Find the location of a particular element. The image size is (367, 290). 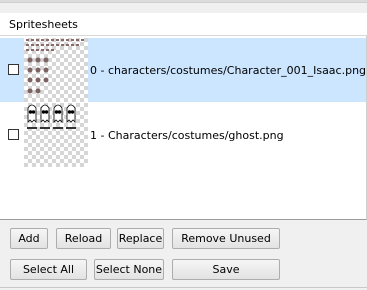

spritesheet-label: 1 - Characters/costumes/ghost.png is located at coordinates (187, 135).